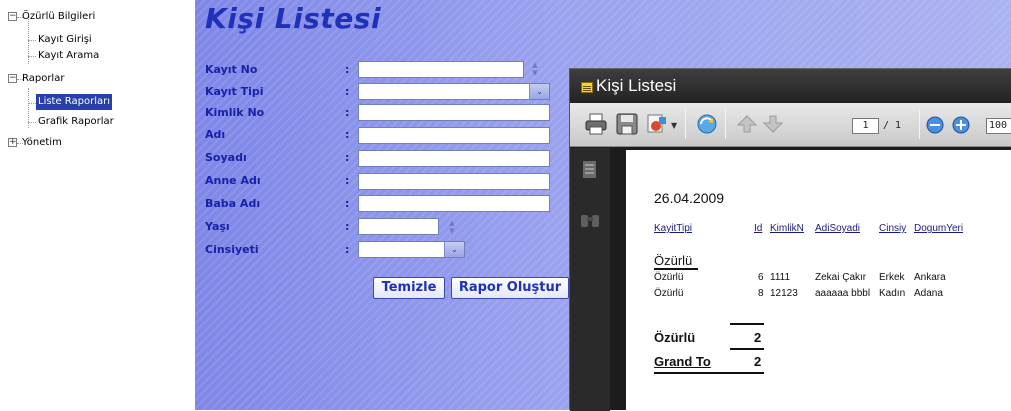 Image resolution: width=1011 pixels, height=411 pixels. I want to click on tree-node-label: Raporlar, so click(43, 79).